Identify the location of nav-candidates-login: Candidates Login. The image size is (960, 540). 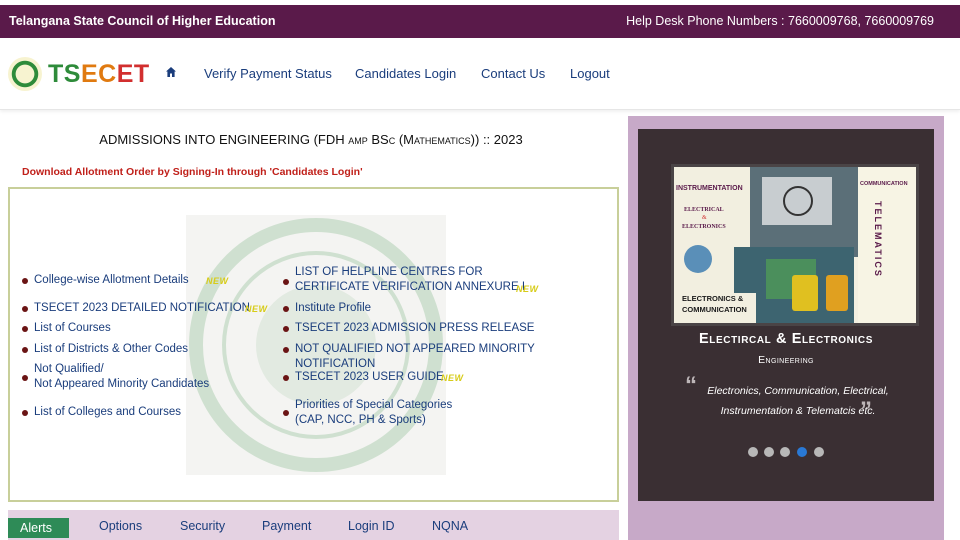
(405, 73).